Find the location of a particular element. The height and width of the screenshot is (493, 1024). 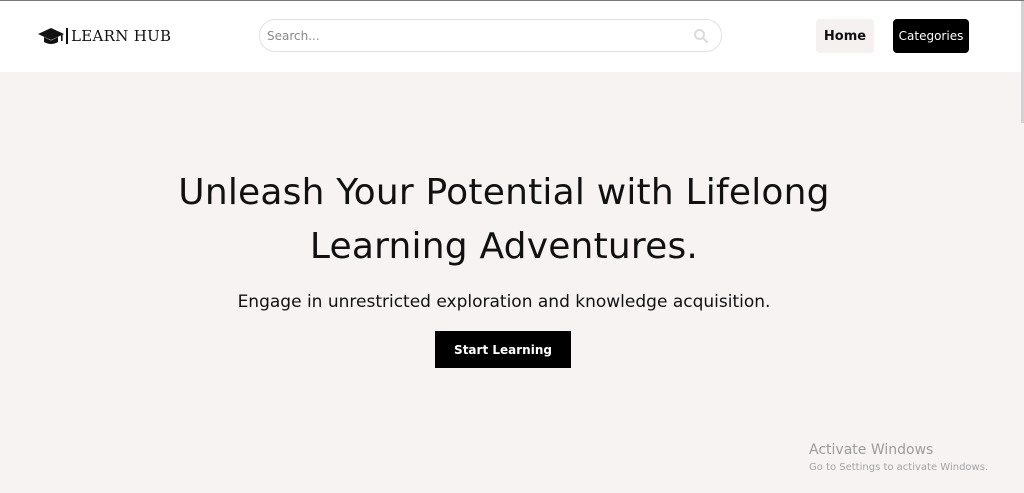

search-icon is located at coordinates (701, 36).